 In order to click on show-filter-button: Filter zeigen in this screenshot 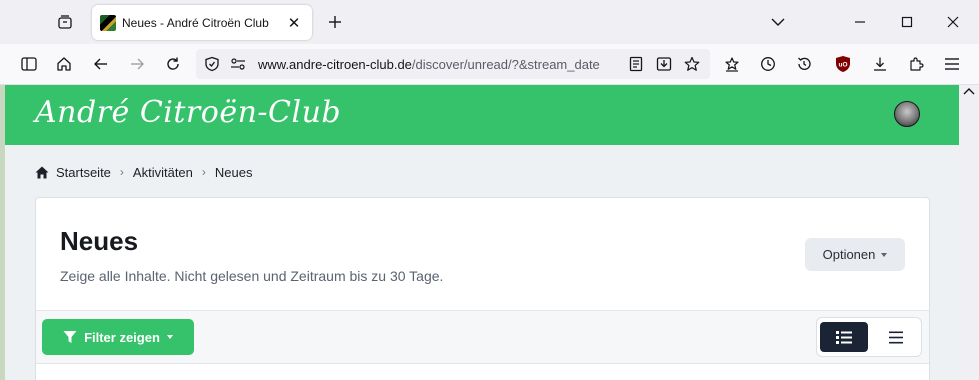, I will do `click(118, 337)`.